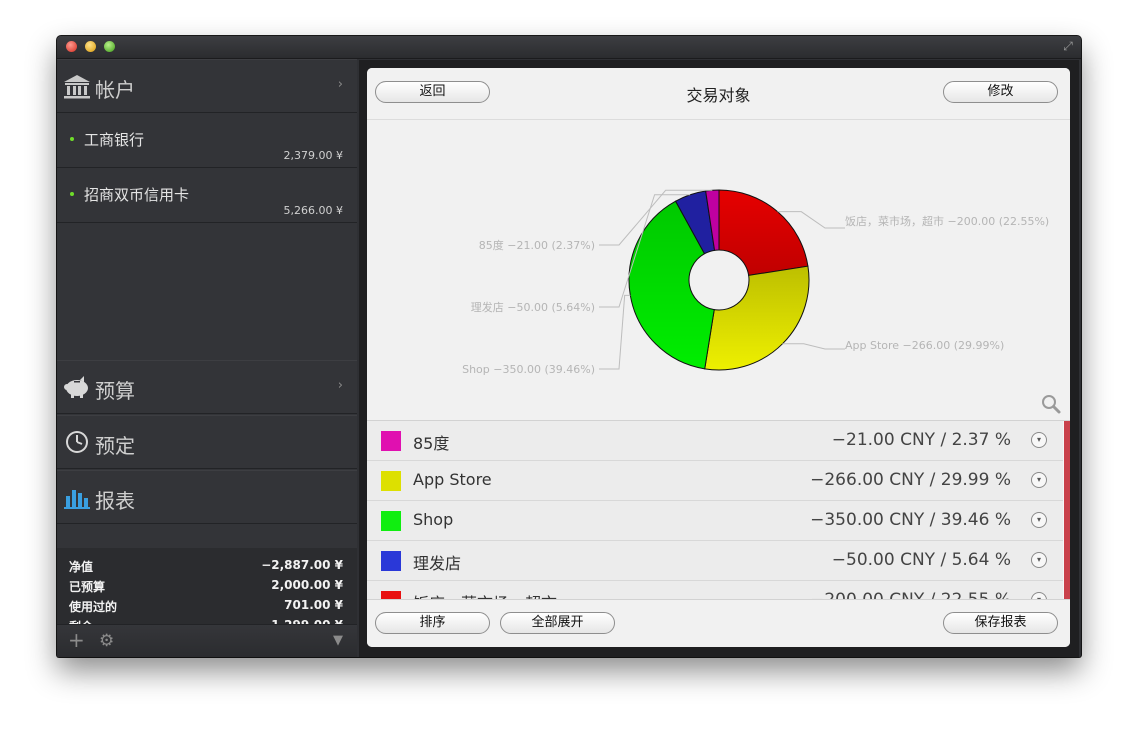 This screenshot has width=1138, height=736. I want to click on list-item-value: −21.00 CNY / 2.37 %, so click(921, 440).